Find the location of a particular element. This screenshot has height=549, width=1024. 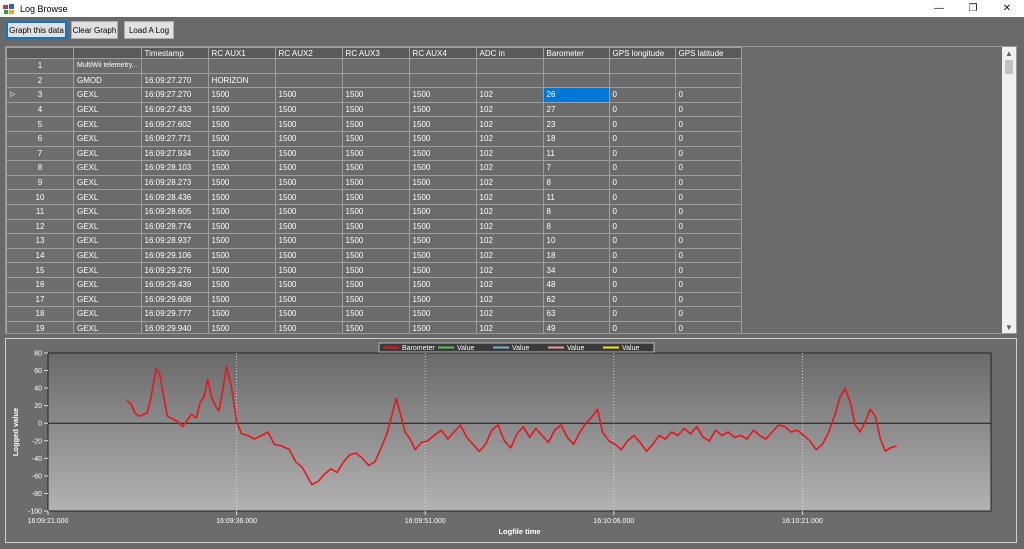

row-header: 10 is located at coordinates (40, 197).